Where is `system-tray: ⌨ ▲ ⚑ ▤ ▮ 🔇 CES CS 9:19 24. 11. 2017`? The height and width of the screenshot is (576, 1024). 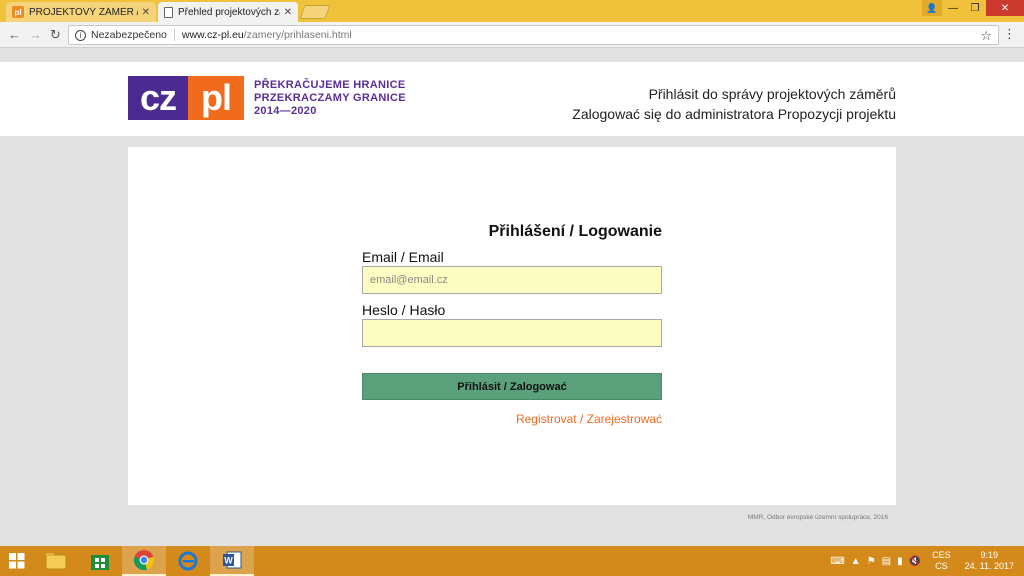
system-tray: ⌨ ▲ ⚑ ▤ ▮ 🔇 CES CS 9:19 24. 11. 2017 is located at coordinates (923, 561).